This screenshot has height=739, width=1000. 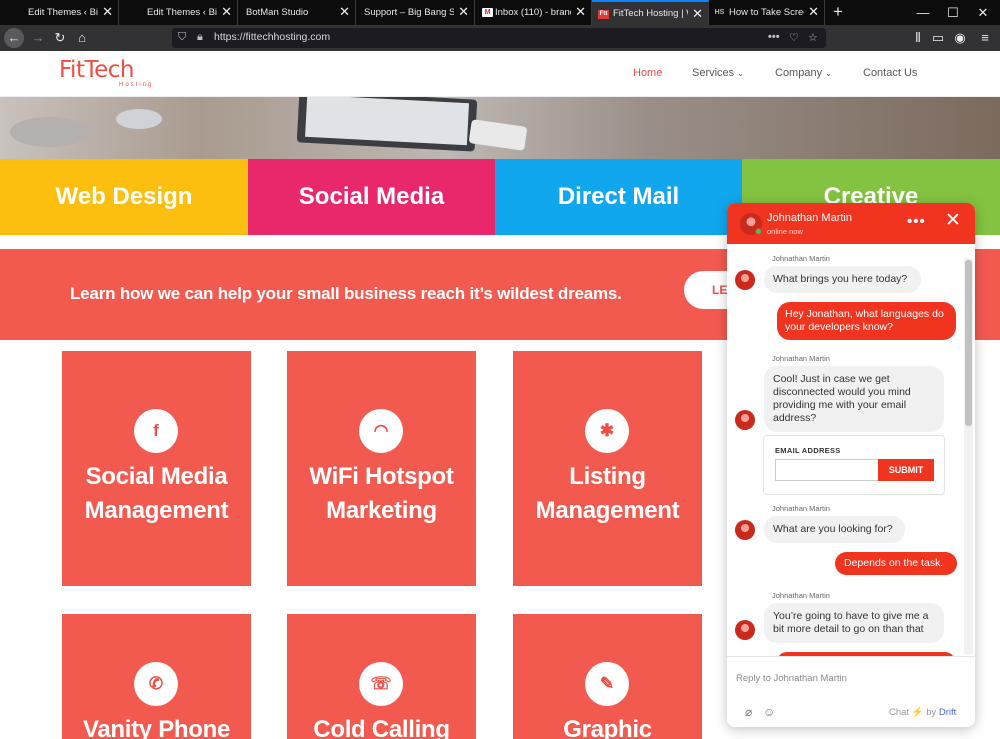 I want to click on chat-scrollbar, so click(x=968, y=456).